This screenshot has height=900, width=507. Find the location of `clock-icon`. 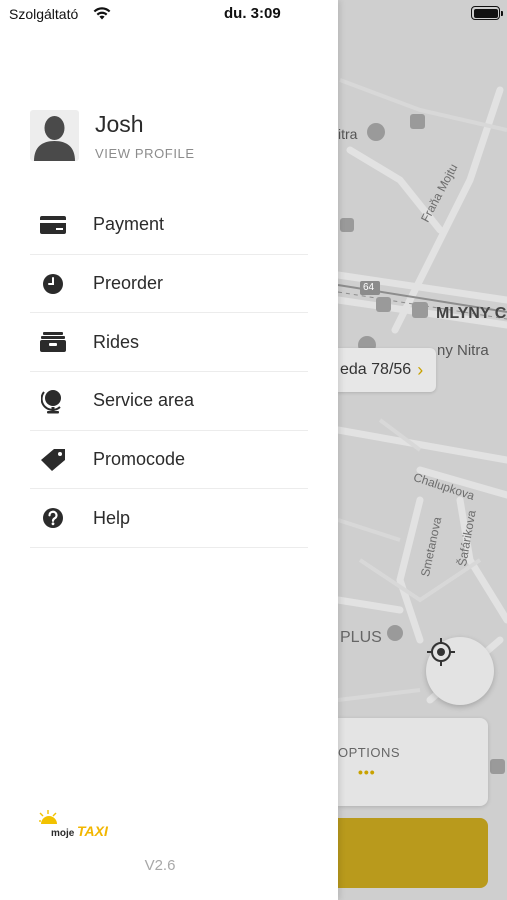

clock-icon is located at coordinates (53, 284).